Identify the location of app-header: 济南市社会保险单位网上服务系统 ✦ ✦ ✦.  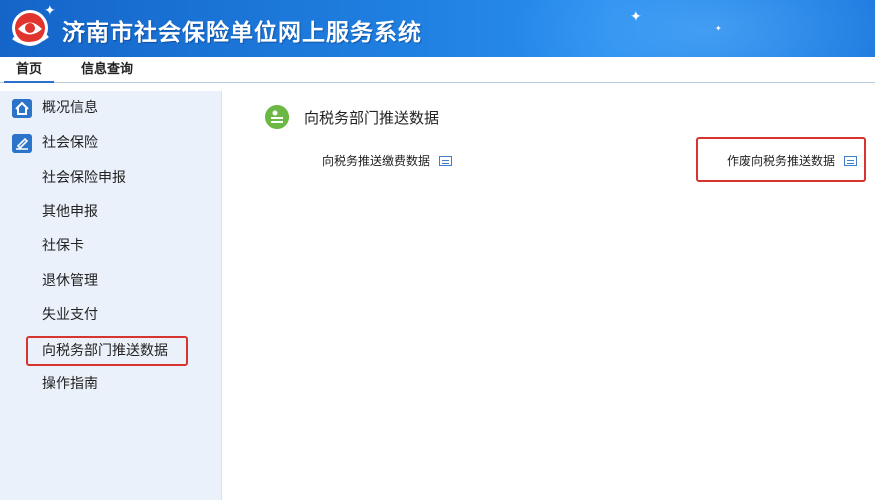
(437, 28).